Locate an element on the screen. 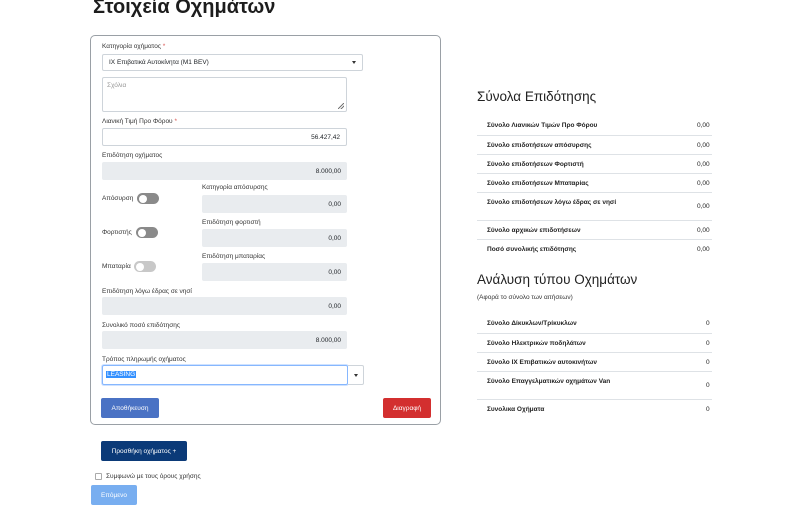 The height and width of the screenshot is (506, 810). comments-textarea: Σχόλια is located at coordinates (224, 94).